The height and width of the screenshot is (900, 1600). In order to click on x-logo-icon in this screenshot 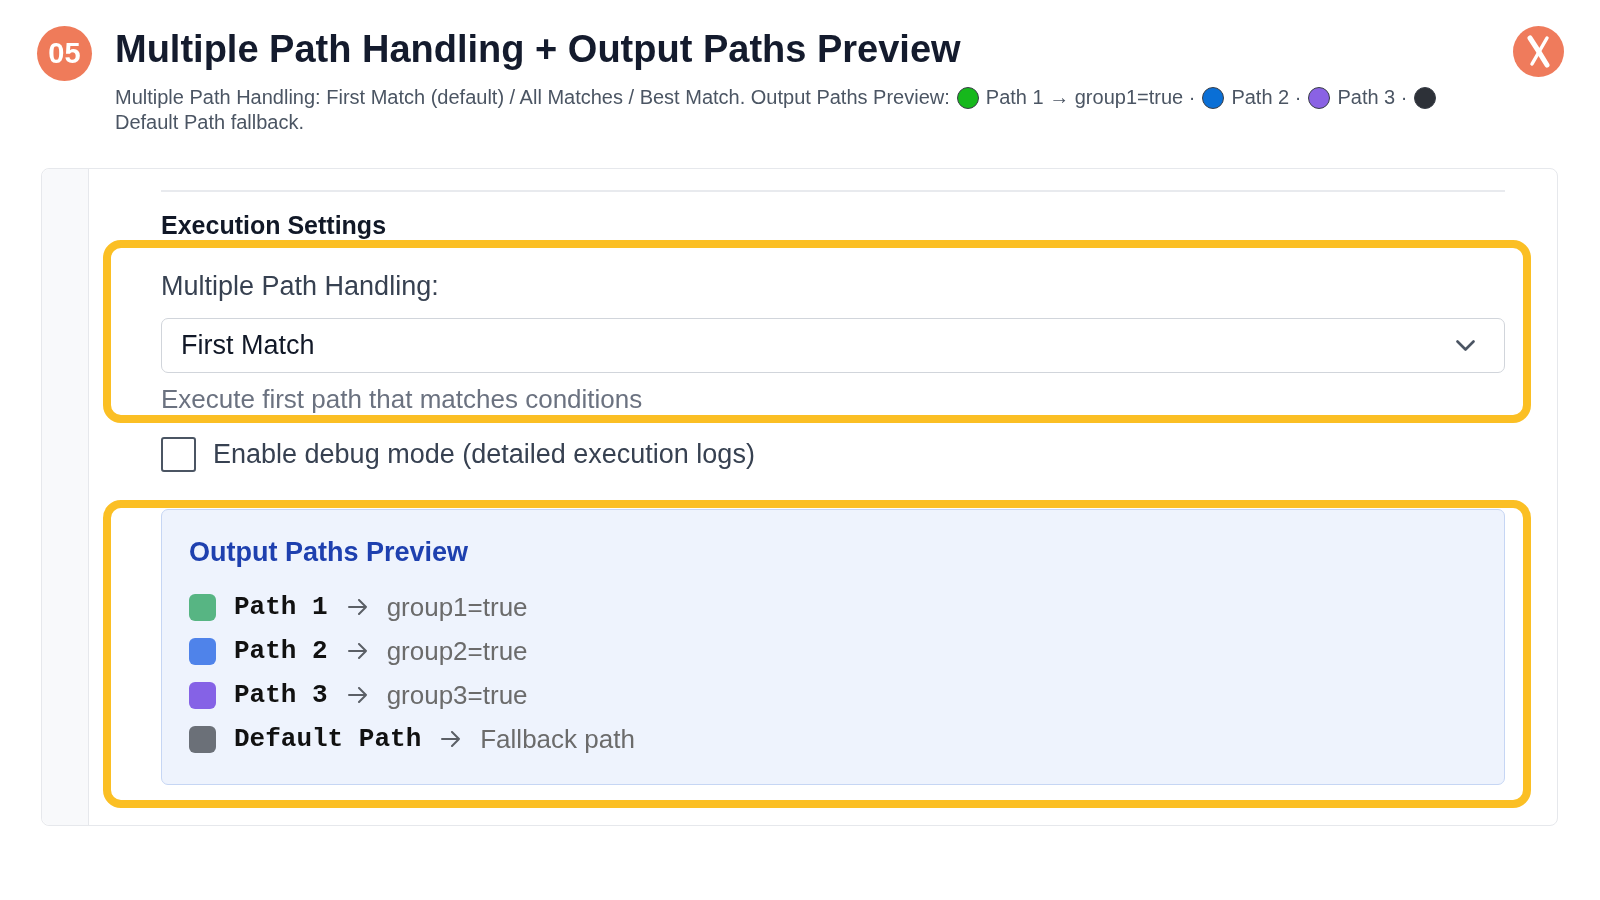, I will do `click(1538, 51)`.